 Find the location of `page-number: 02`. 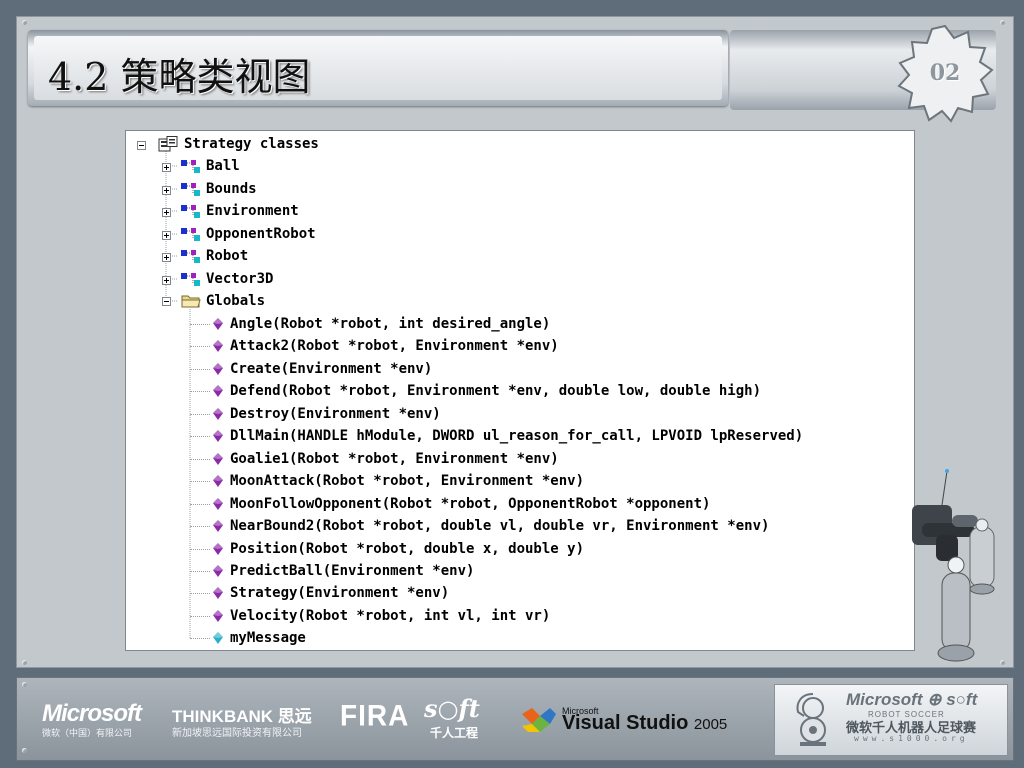

page-number: 02 is located at coordinates (945, 73).